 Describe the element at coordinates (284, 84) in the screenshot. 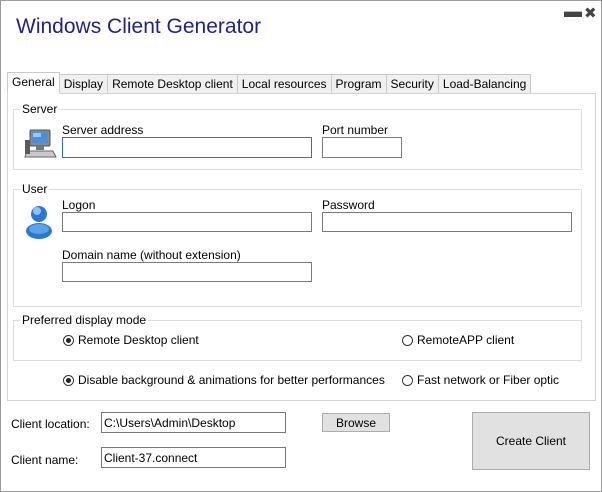

I see `tab-local-resources: Local resources` at that location.